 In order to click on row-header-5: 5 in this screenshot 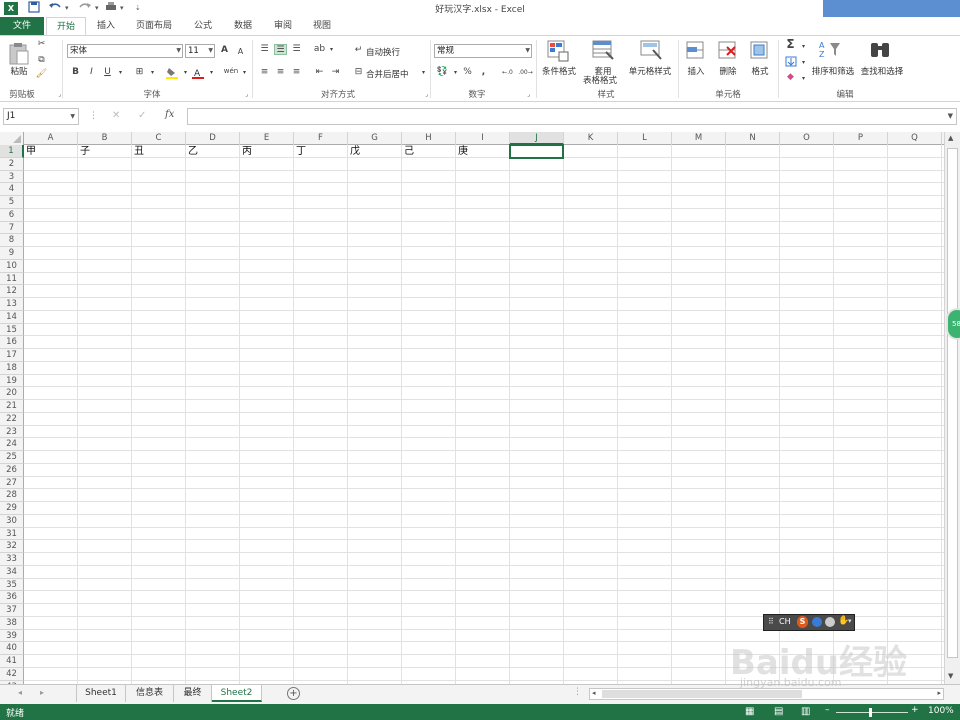, I will do `click(12, 202)`.